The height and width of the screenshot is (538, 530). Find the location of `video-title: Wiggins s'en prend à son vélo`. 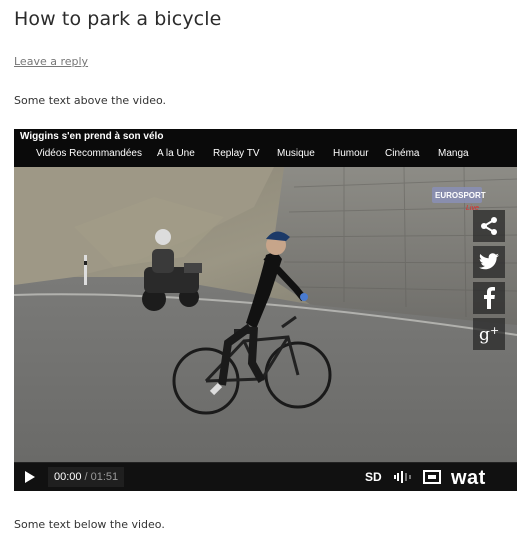

video-title: Wiggins s'en prend à son vélo is located at coordinates (91, 136).